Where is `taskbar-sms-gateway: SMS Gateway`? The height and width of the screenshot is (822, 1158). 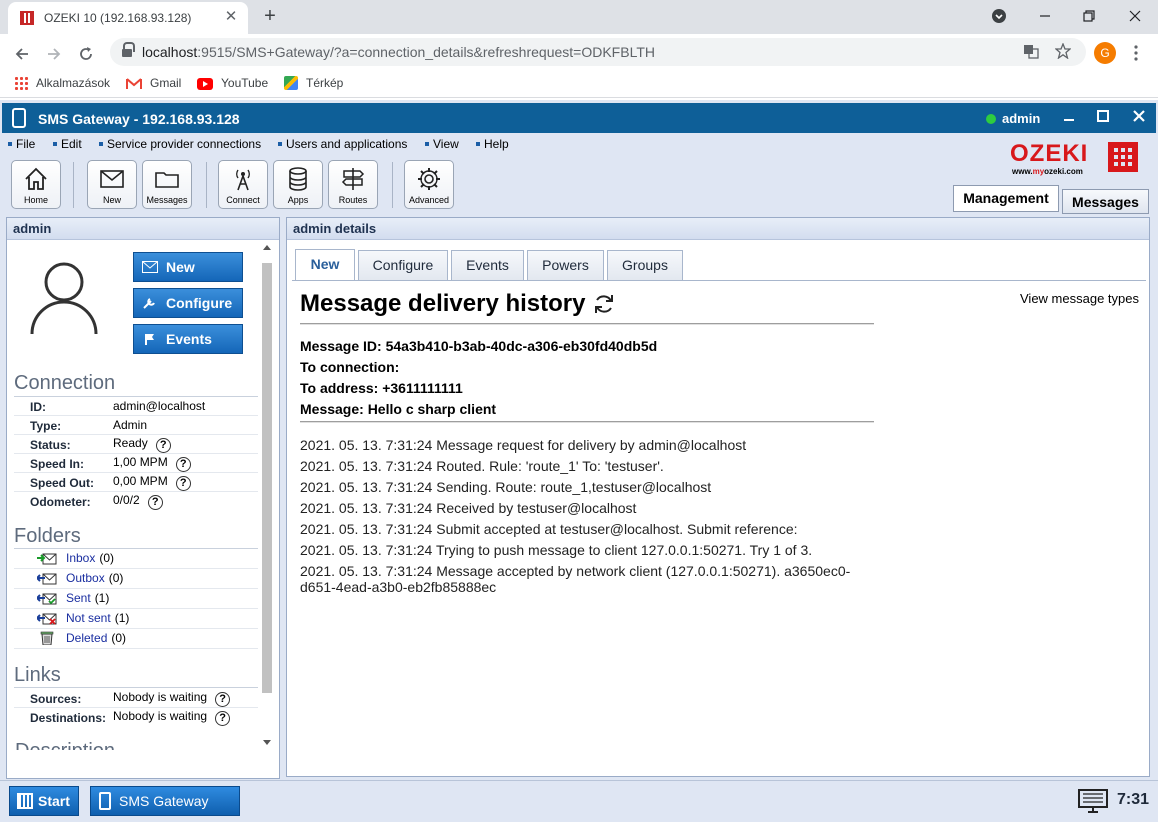
taskbar-sms-gateway: SMS Gateway is located at coordinates (165, 801).